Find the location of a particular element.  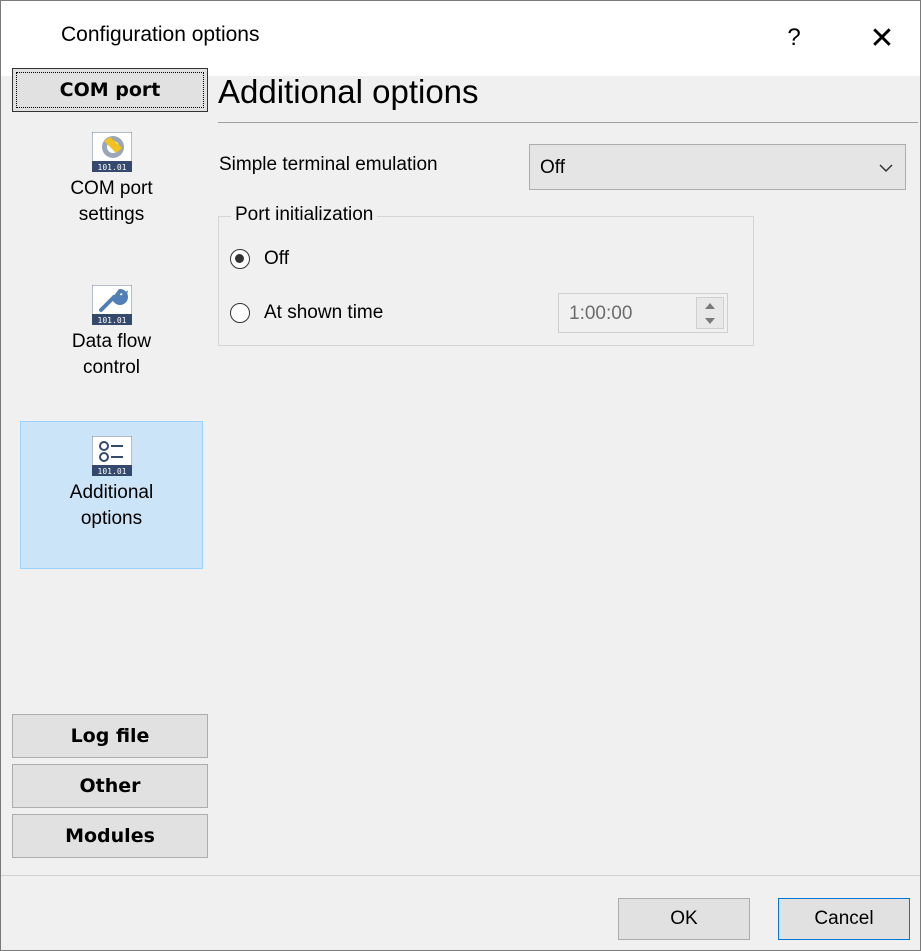

sidebar-item-label: COM port is located at coordinates (111, 188).